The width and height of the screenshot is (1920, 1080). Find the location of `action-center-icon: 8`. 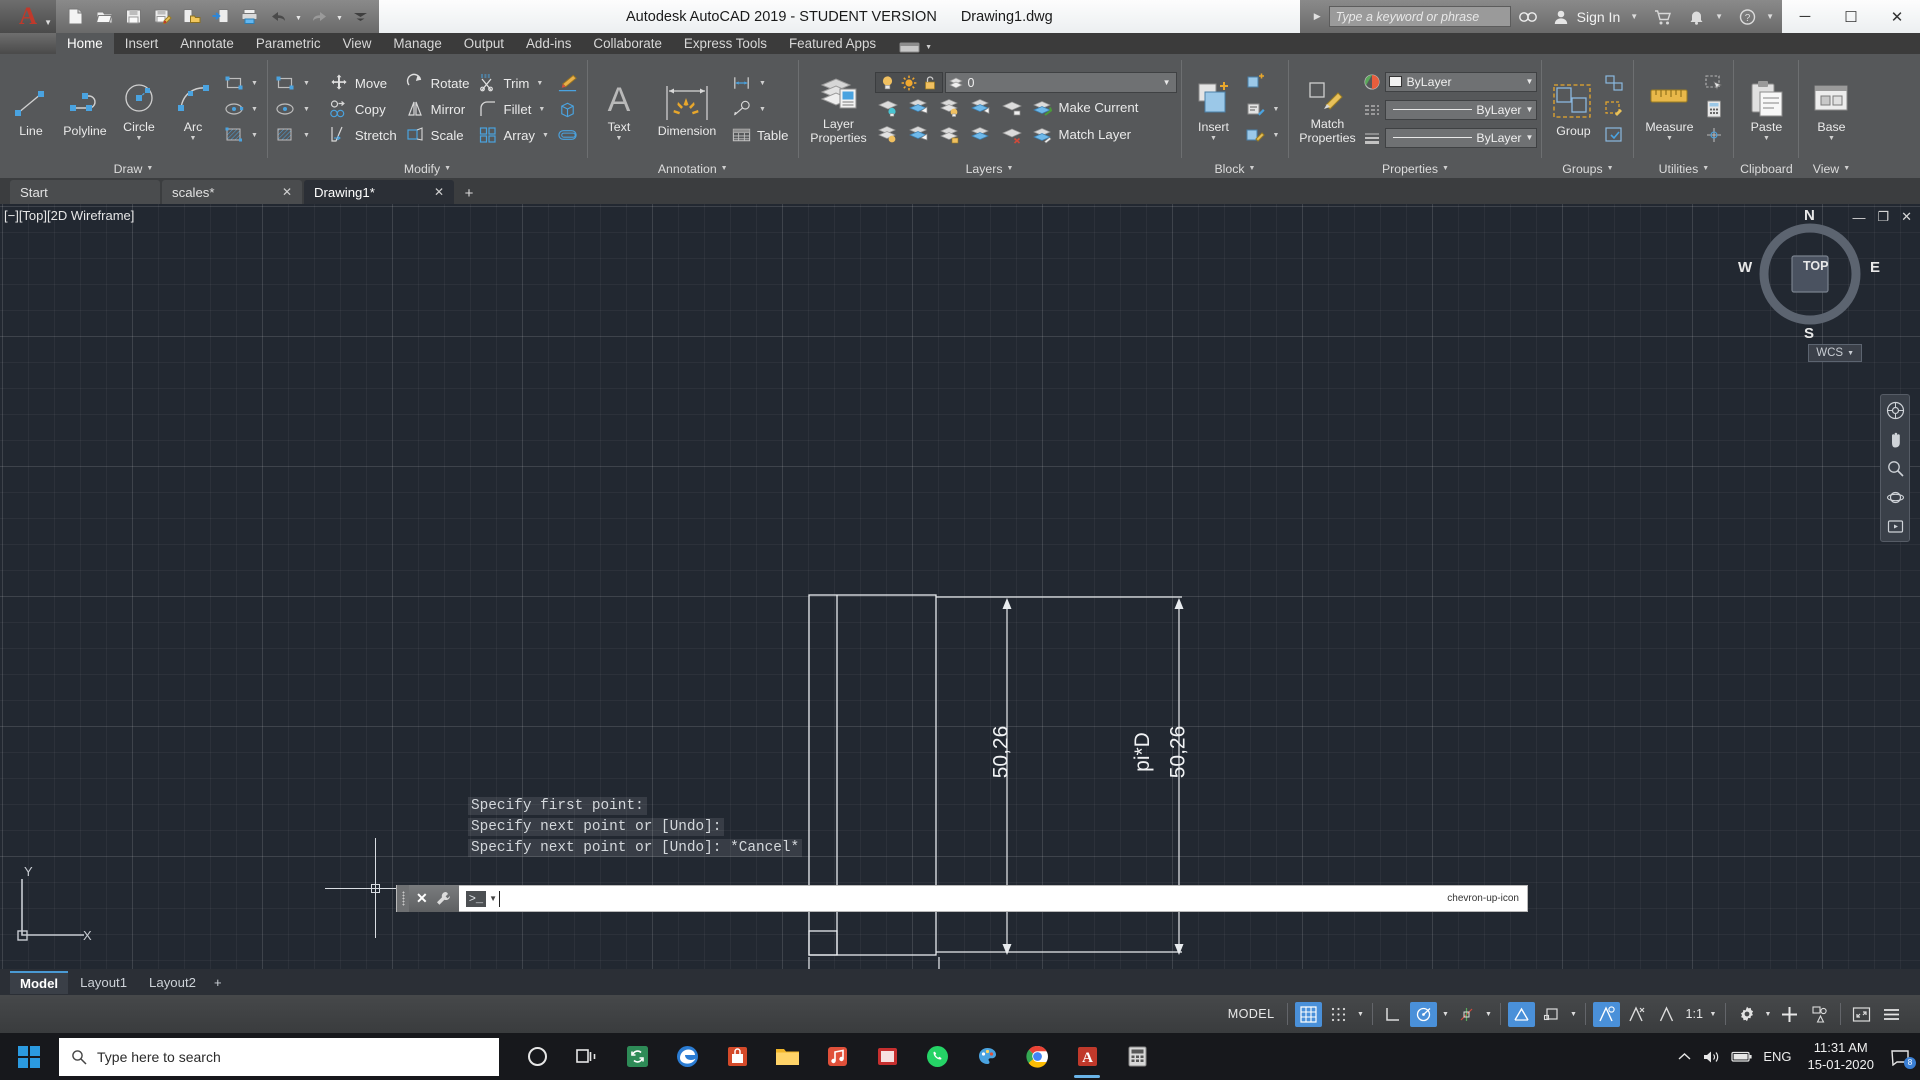

action-center-icon: 8 is located at coordinates (1903, 1058).